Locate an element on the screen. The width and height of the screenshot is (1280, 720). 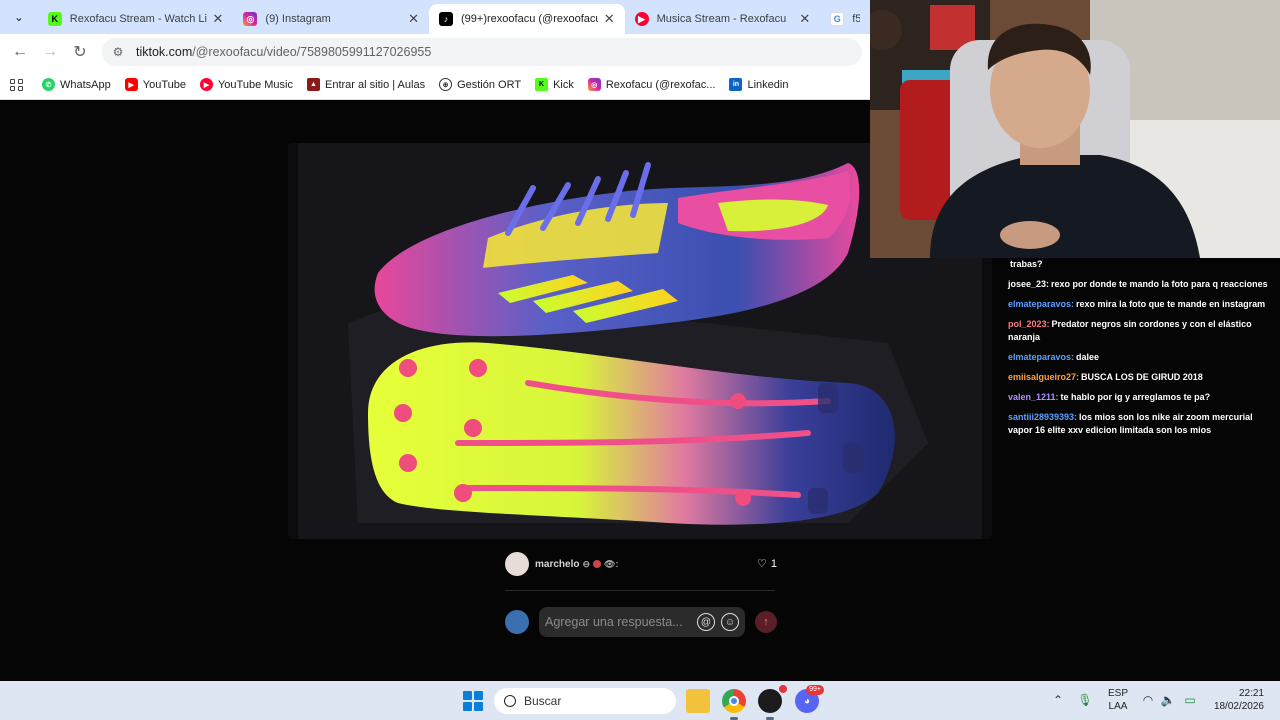
chat-message: emiisalgueiro27: BUSCA LOS DE GIRUD 2018 is located at coordinates (1140, 377).